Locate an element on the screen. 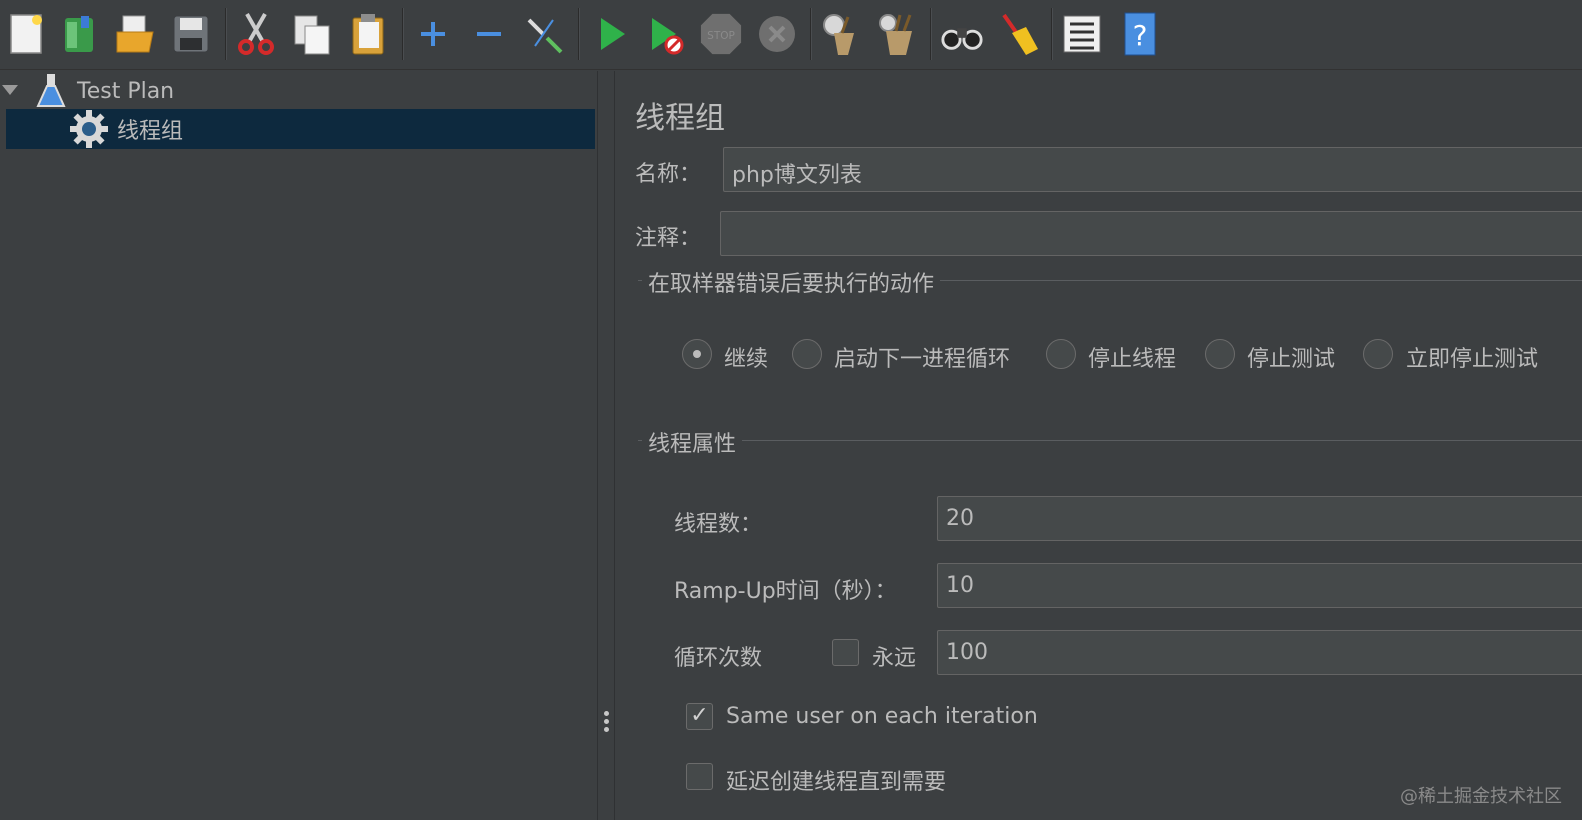 This screenshot has height=820, width=1582. stop-icon: STOP is located at coordinates (721, 34).